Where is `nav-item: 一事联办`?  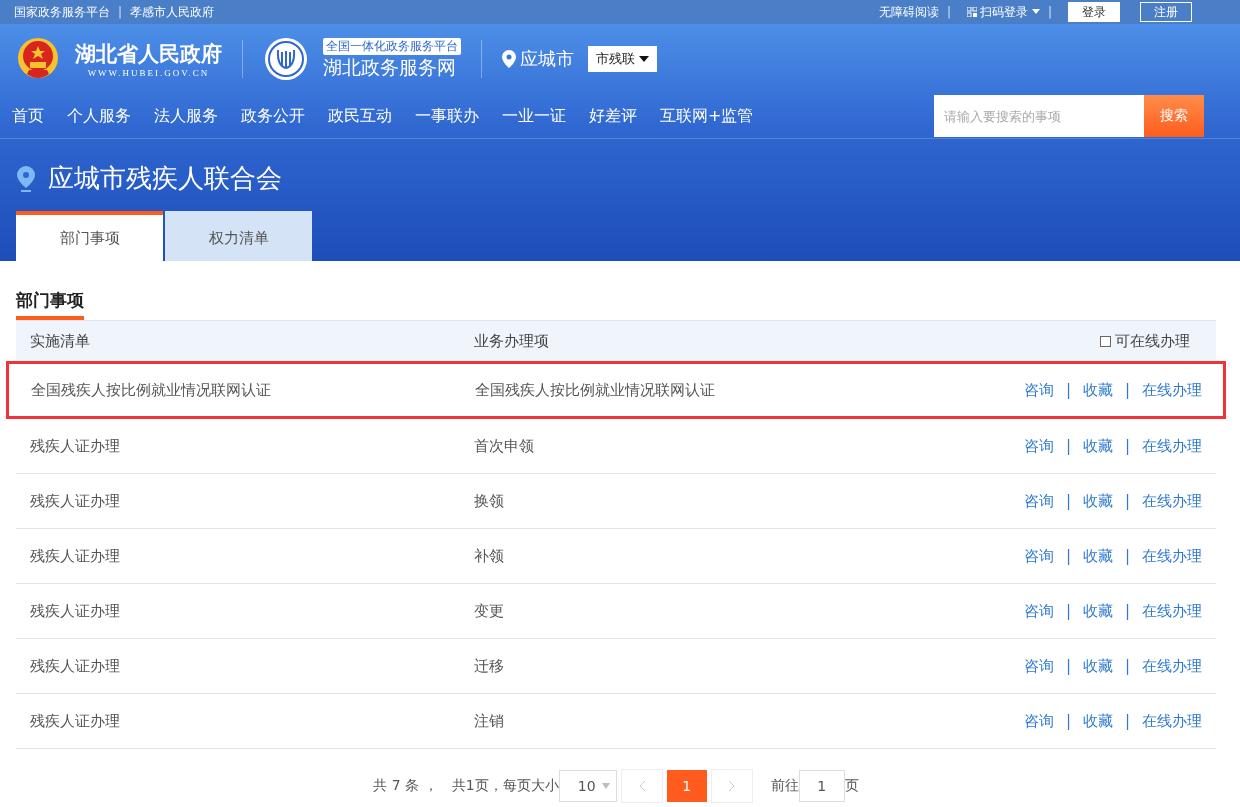 nav-item: 一事联办 is located at coordinates (447, 116).